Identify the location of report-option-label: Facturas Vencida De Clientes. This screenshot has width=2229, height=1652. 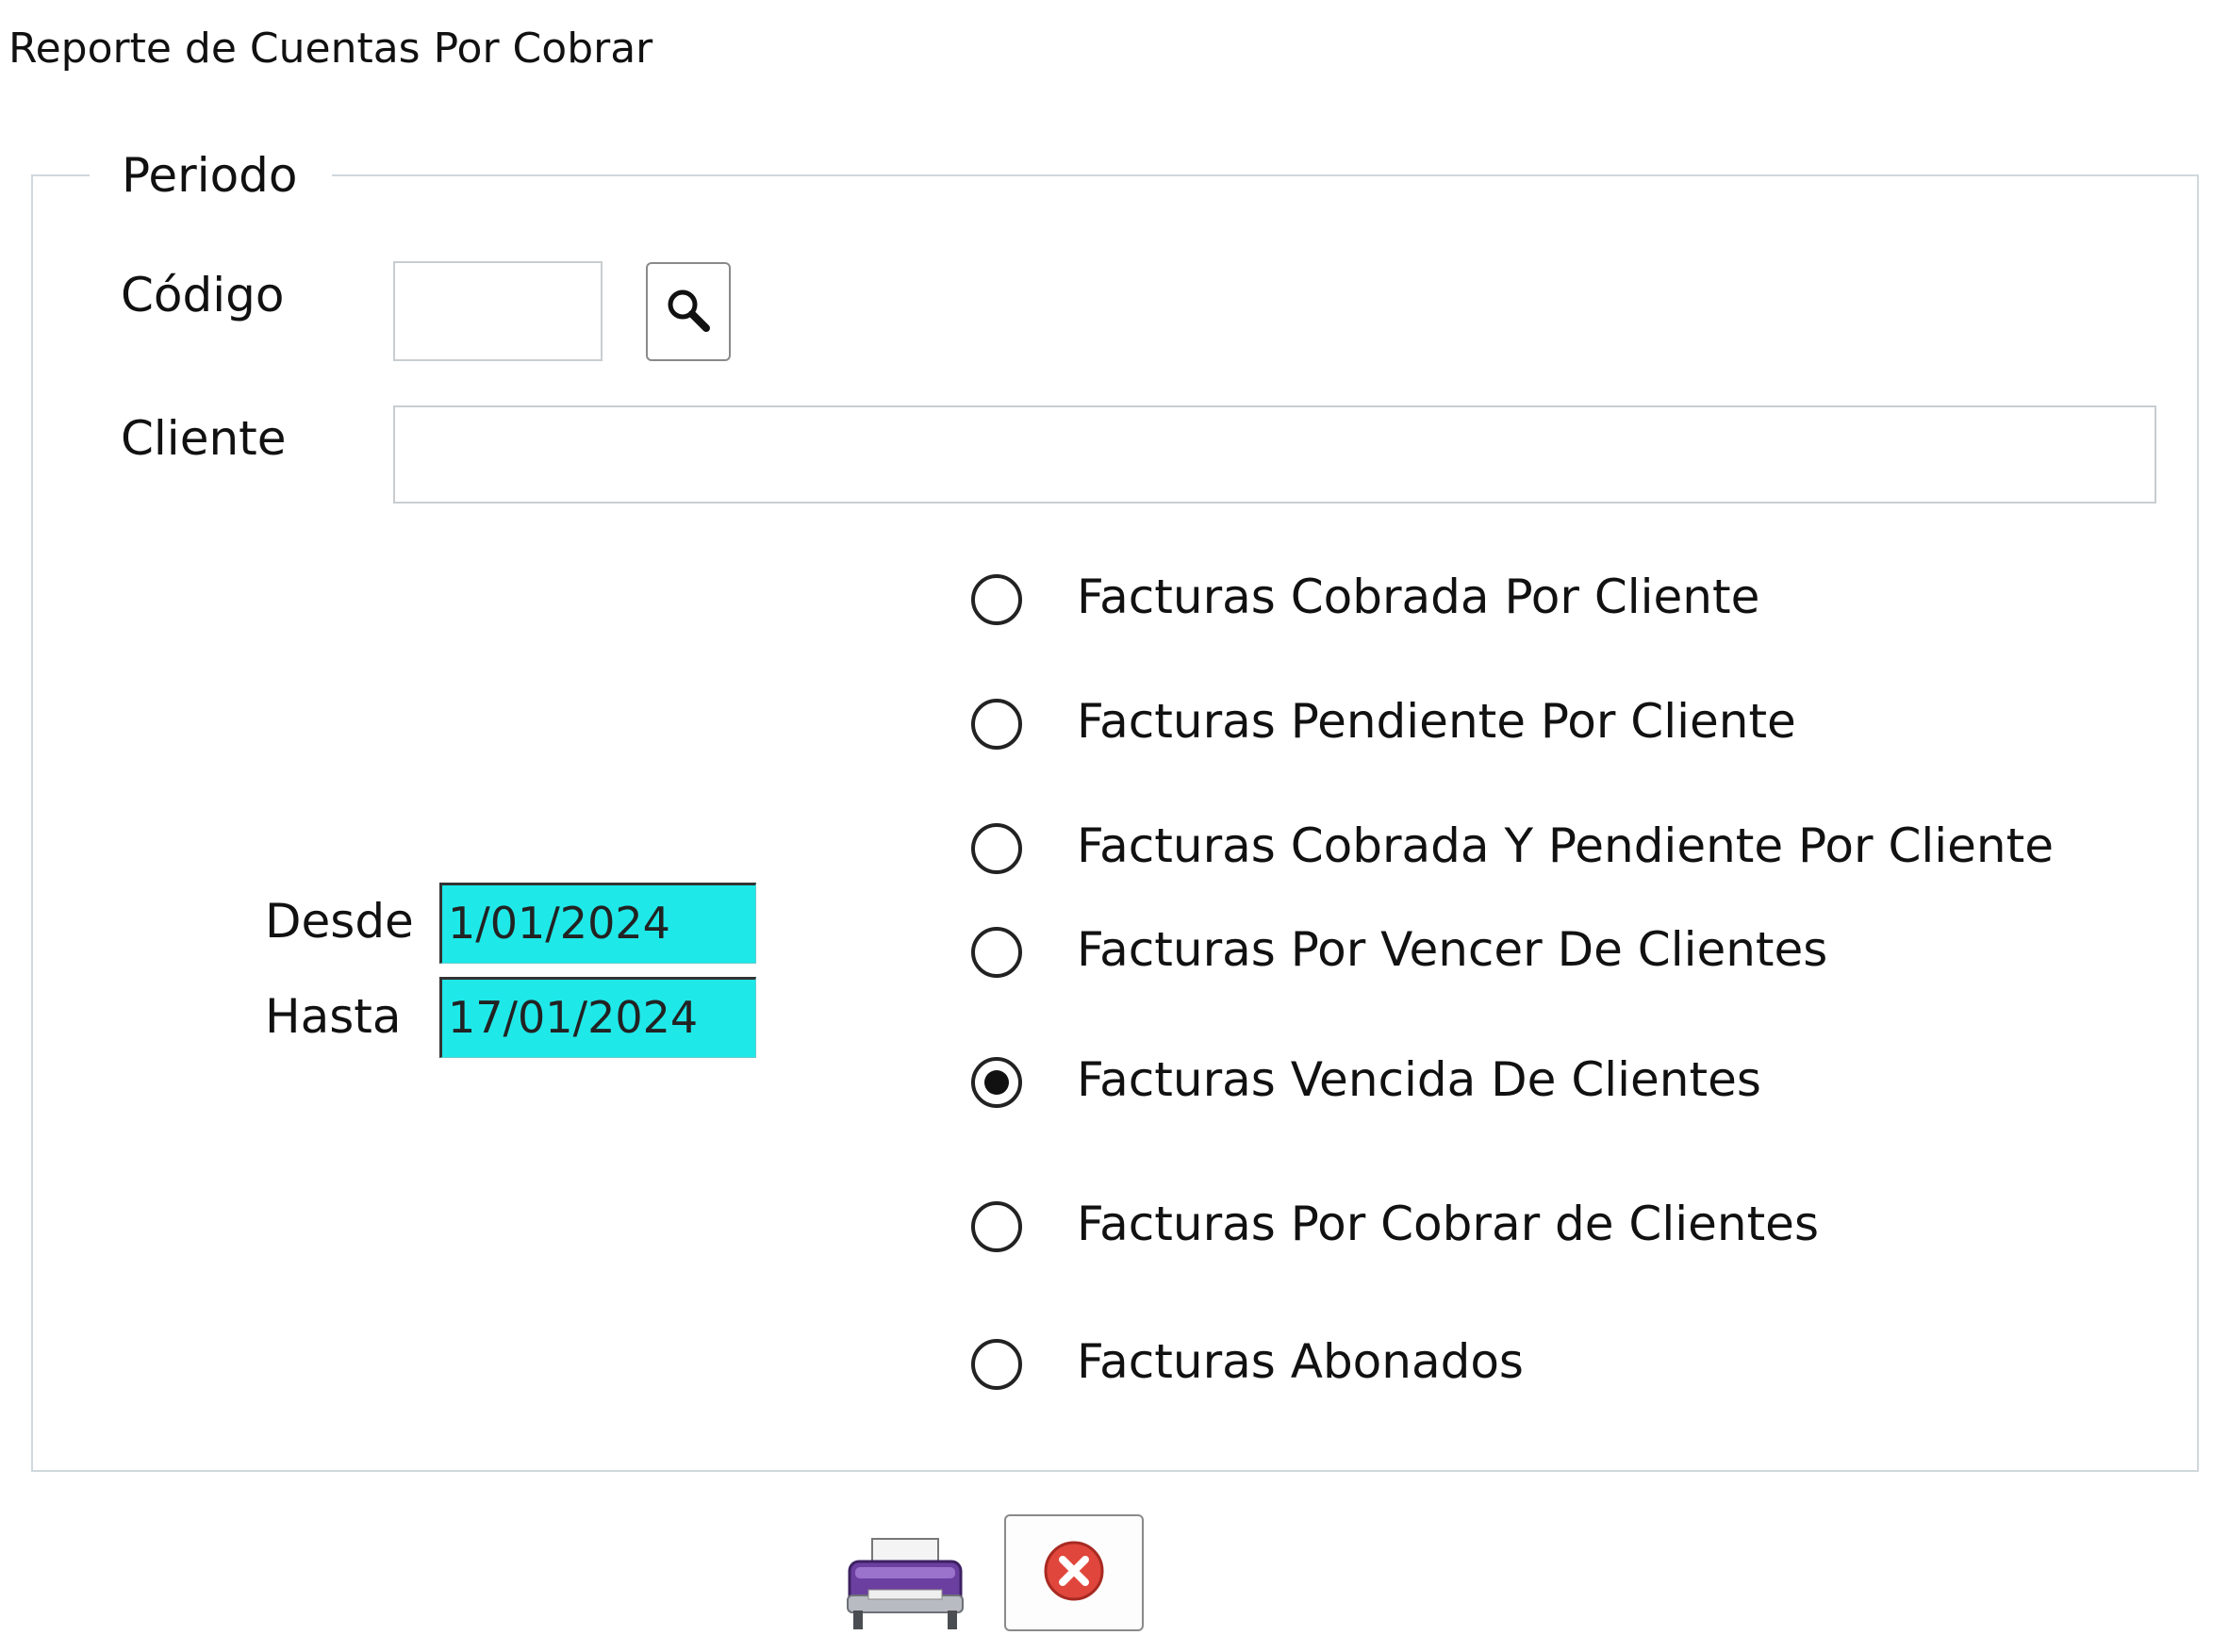
(1419, 1079).